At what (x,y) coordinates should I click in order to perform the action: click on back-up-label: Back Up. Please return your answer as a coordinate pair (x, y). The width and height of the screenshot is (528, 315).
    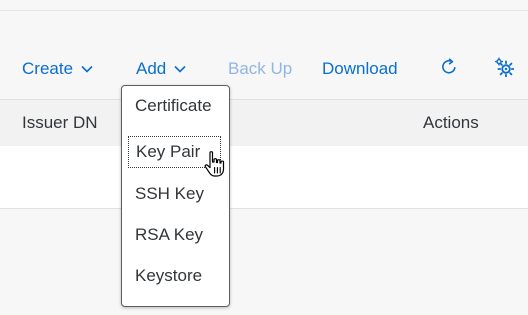
    Looking at the image, I should click on (260, 68).